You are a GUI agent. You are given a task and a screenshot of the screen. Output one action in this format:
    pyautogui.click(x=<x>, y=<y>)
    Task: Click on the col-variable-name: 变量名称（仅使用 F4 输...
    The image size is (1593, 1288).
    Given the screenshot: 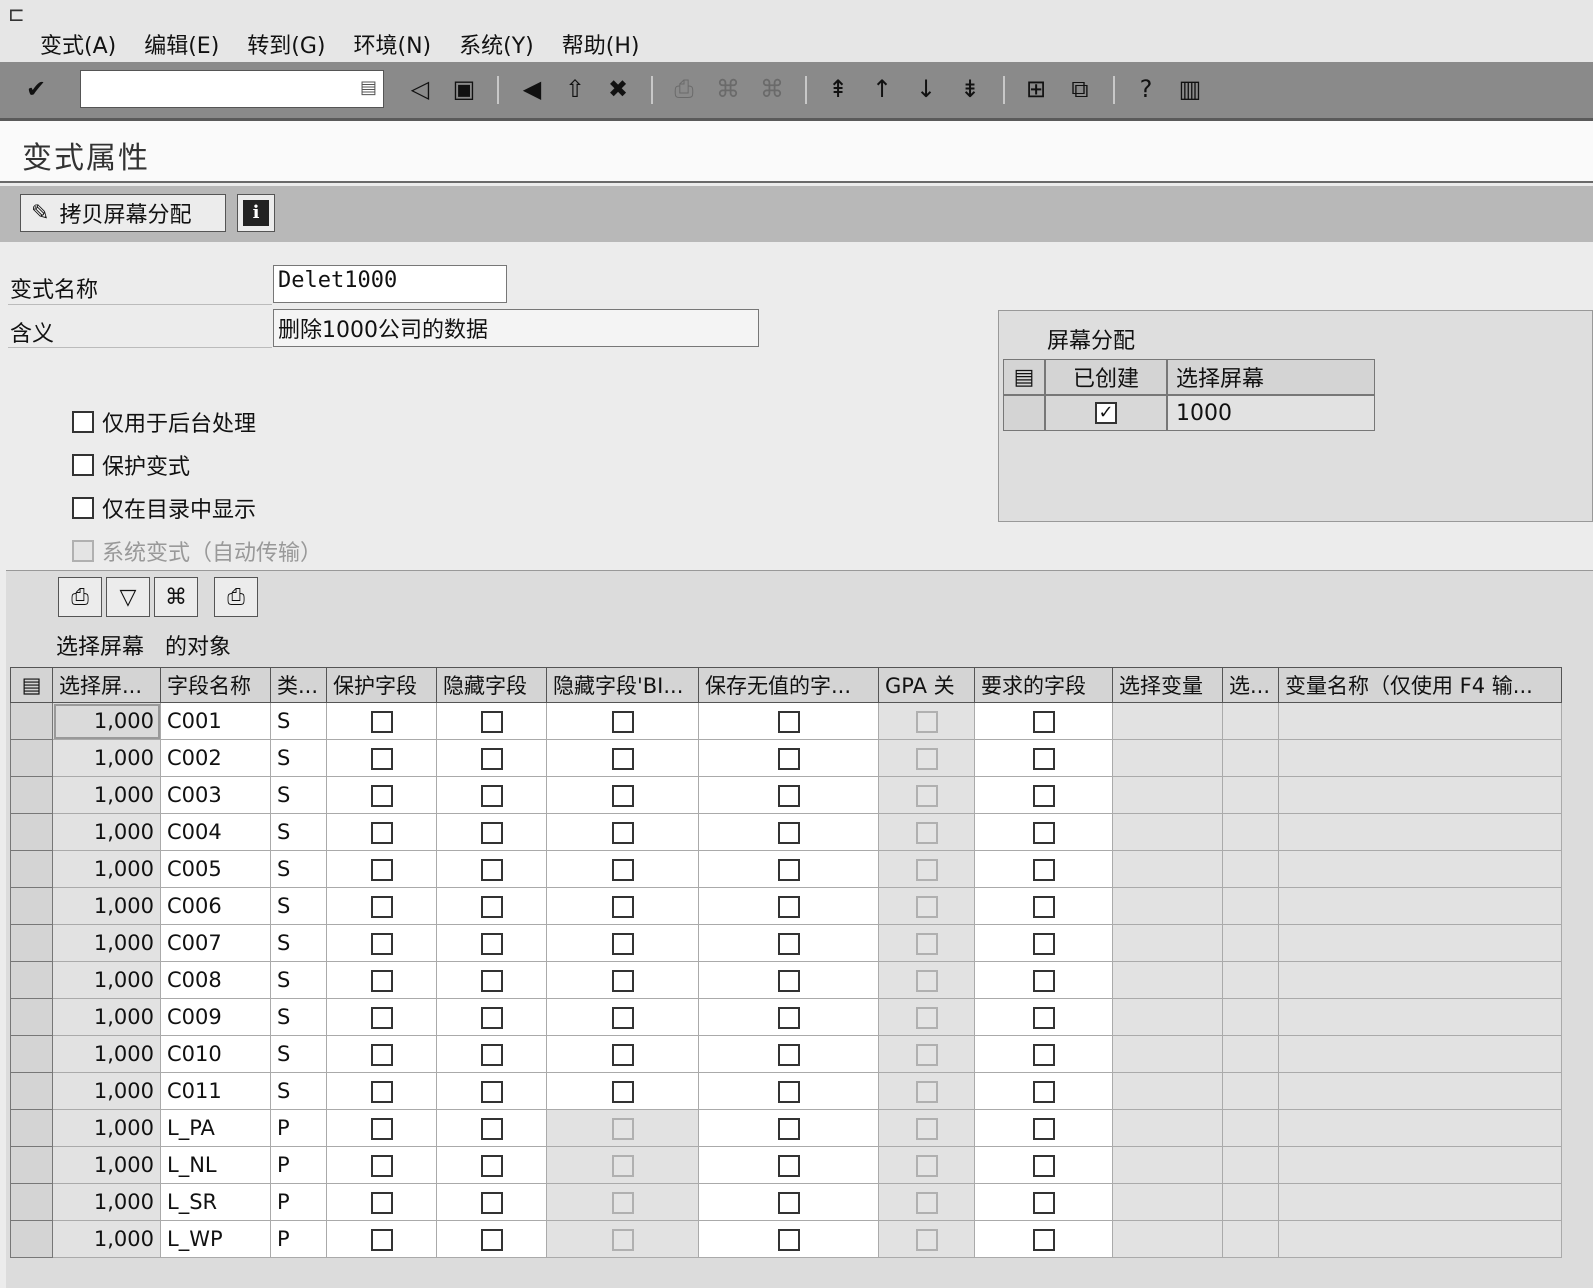 What is the action you would take?
    pyautogui.click(x=1420, y=685)
    